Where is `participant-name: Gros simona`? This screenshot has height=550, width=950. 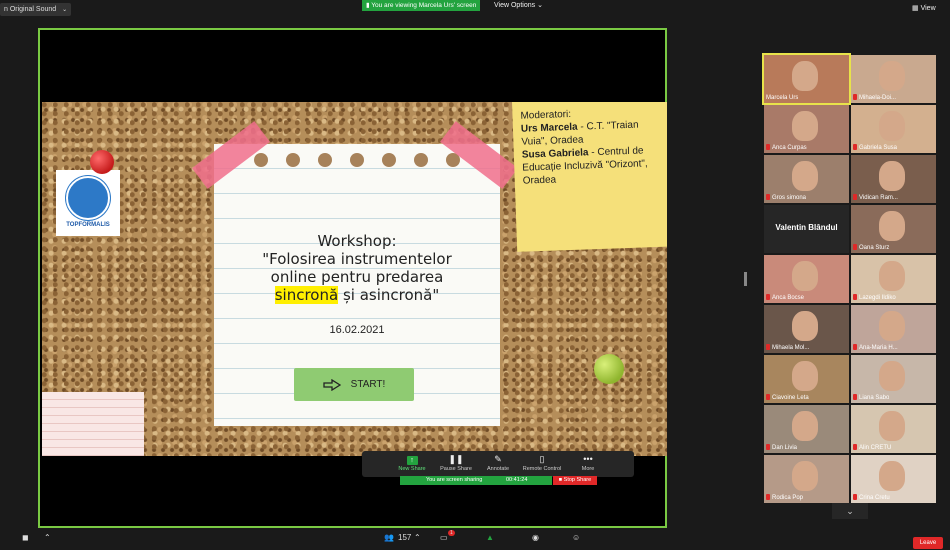
participant-name: Gros simona is located at coordinates (789, 198).